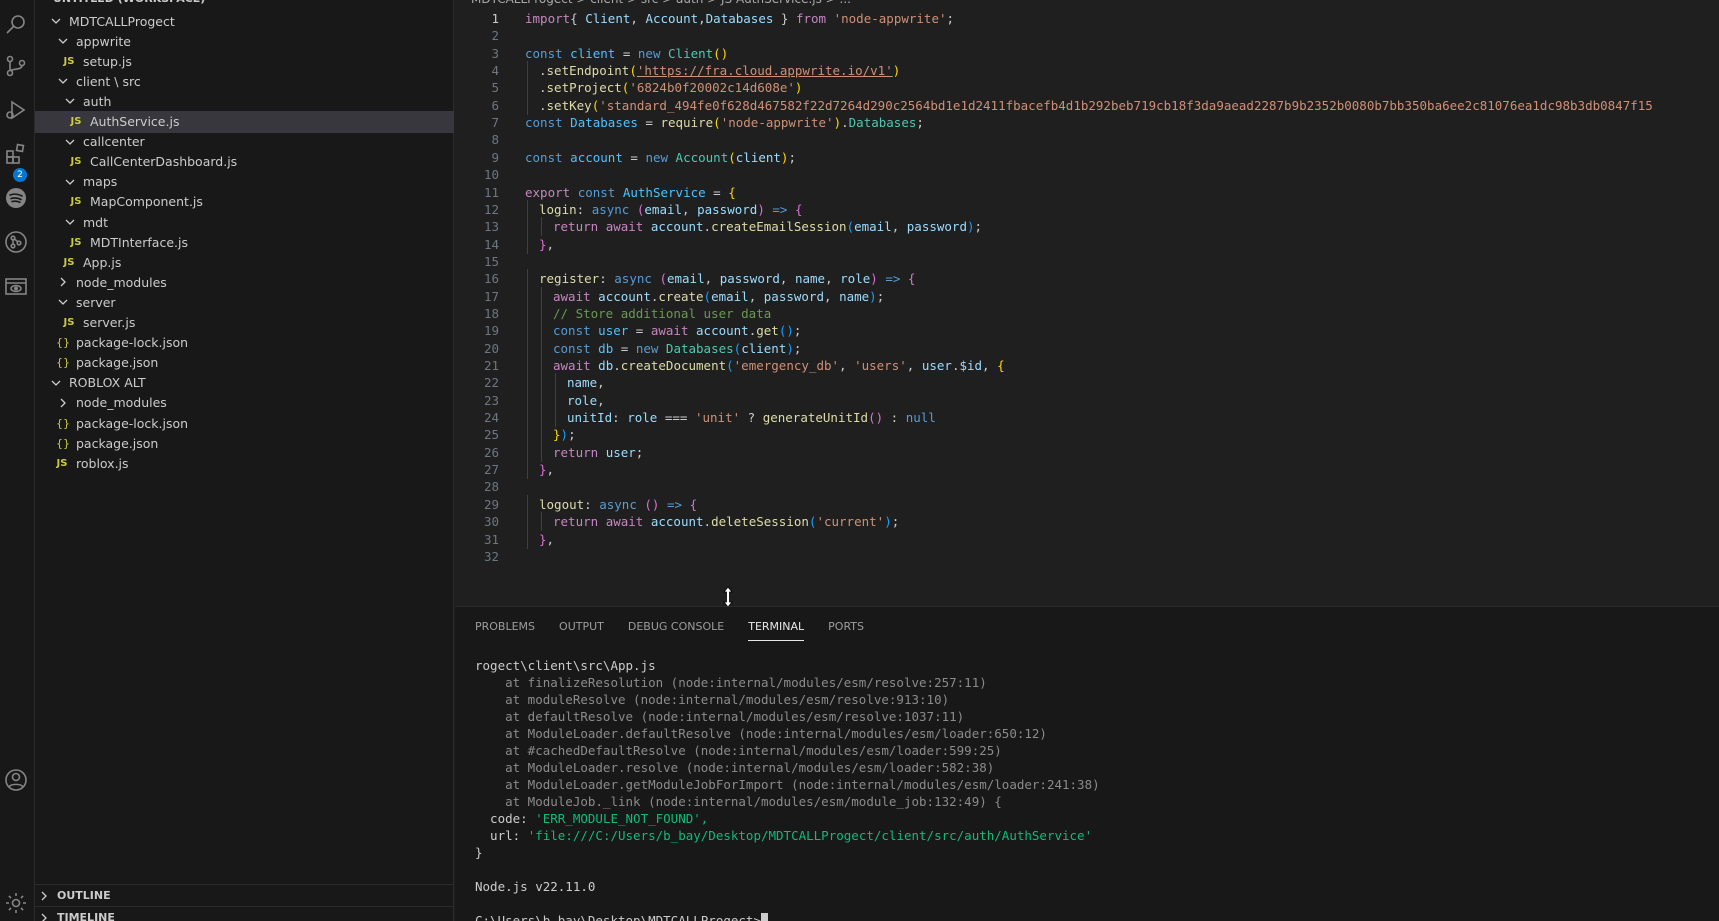  Describe the element at coordinates (618, 504) in the screenshot. I see `code-token: async` at that location.